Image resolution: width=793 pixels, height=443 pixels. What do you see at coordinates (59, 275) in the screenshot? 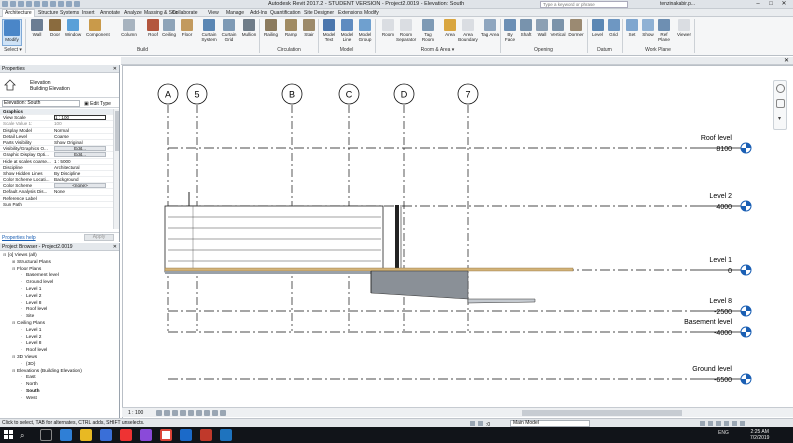
I see `browser-node: · Basement level` at bounding box center [59, 275].